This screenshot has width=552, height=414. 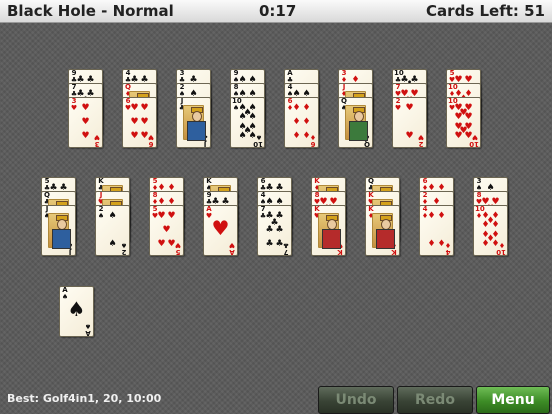 I want to click on playing-card: 2♠2♠♠♠, so click(x=112, y=230).